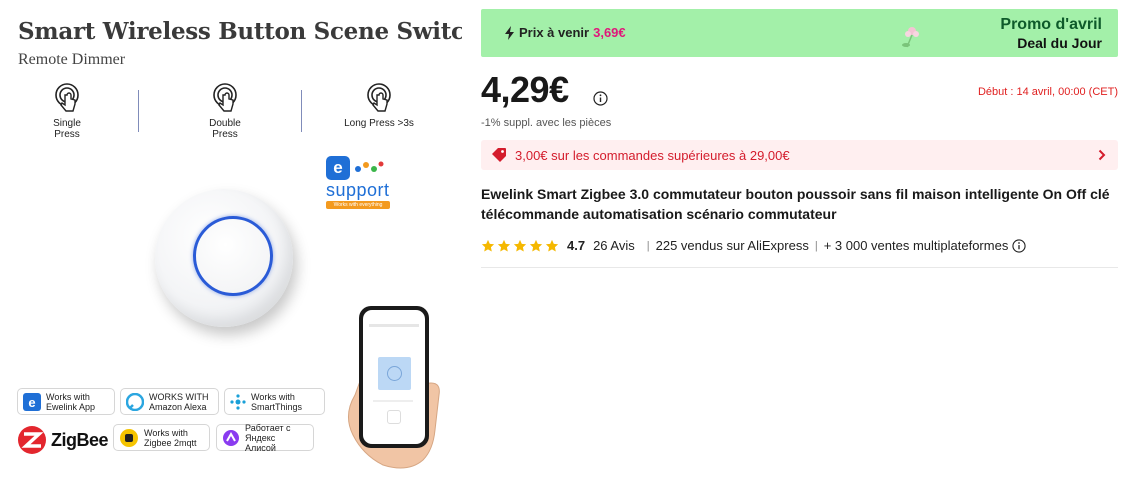 The width and height of the screenshot is (1138, 497). I want to click on rating-score: 4.7, so click(576, 245).